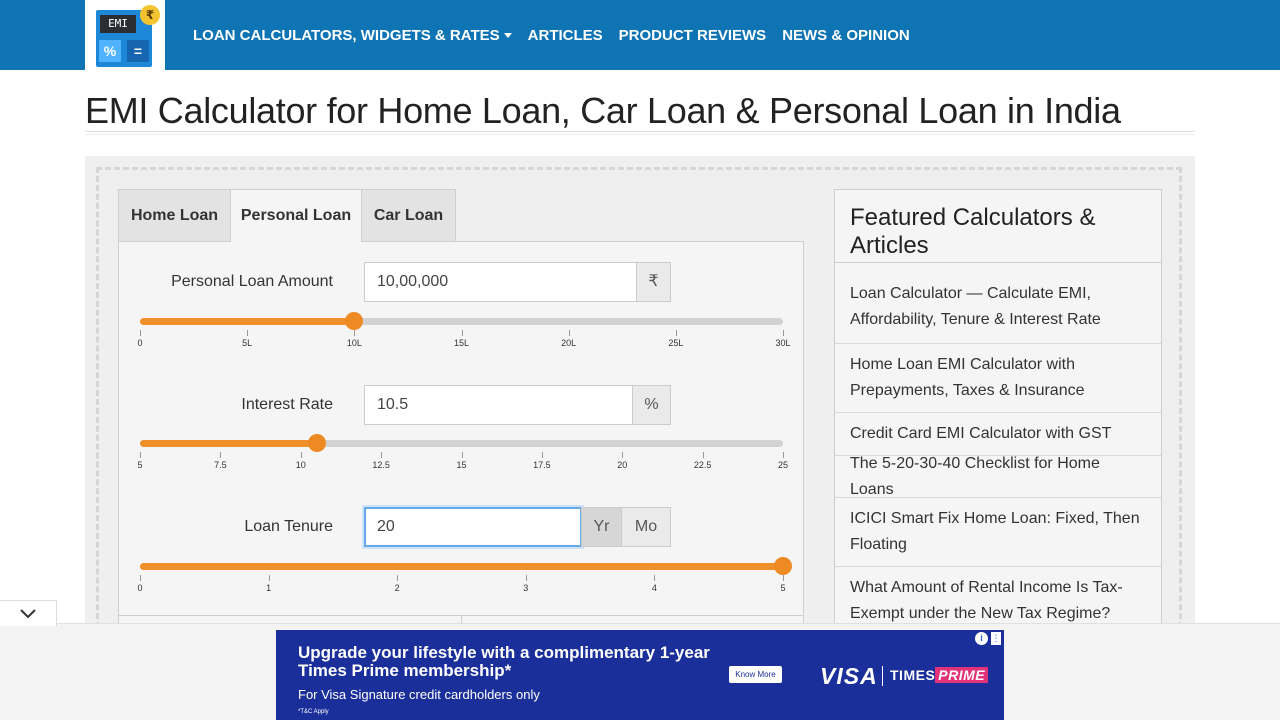 This screenshot has height=720, width=1280. I want to click on nav-news-opinion: NEWS & OPINION, so click(846, 35).